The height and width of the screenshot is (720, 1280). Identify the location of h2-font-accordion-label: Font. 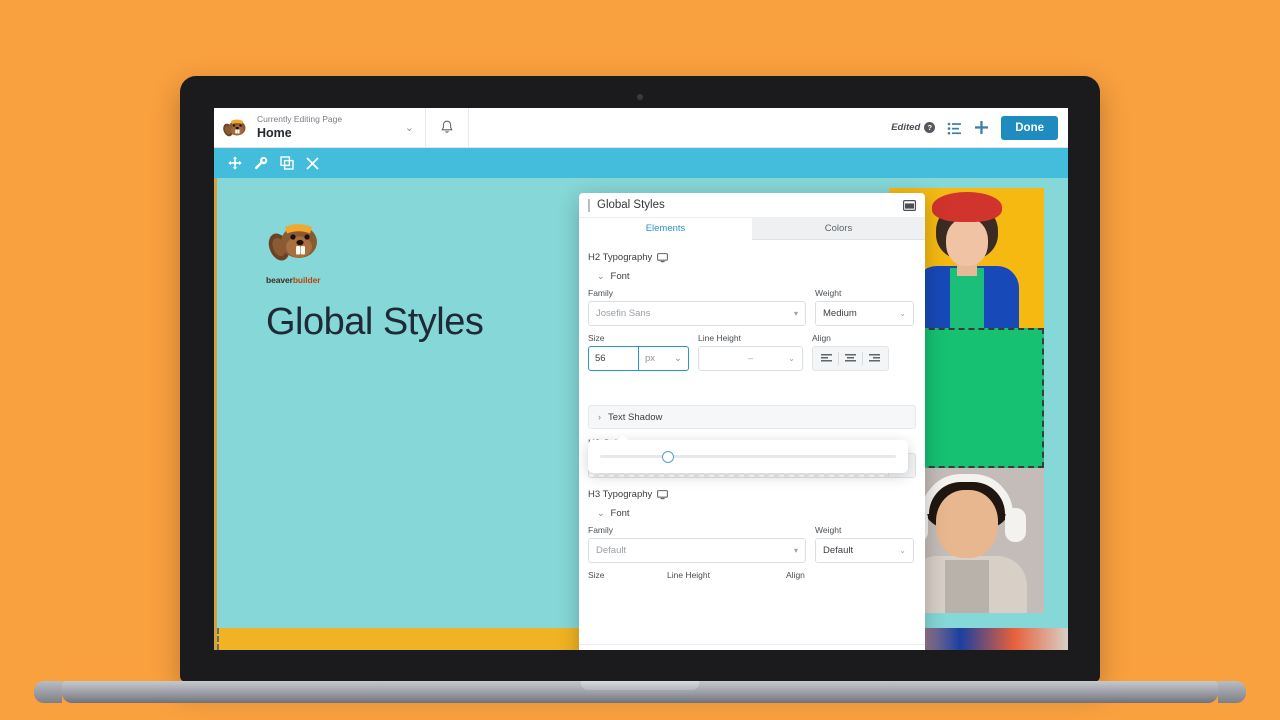
(620, 276).